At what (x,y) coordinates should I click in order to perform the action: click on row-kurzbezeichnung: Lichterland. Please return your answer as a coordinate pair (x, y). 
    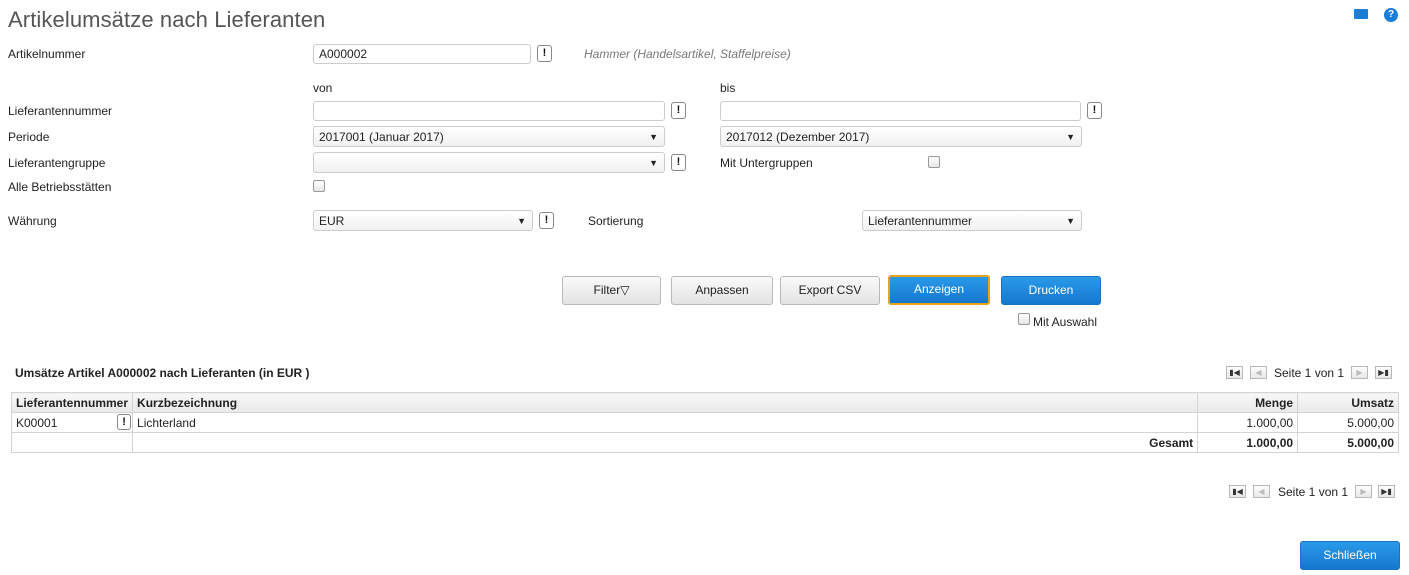
    Looking at the image, I should click on (665, 422).